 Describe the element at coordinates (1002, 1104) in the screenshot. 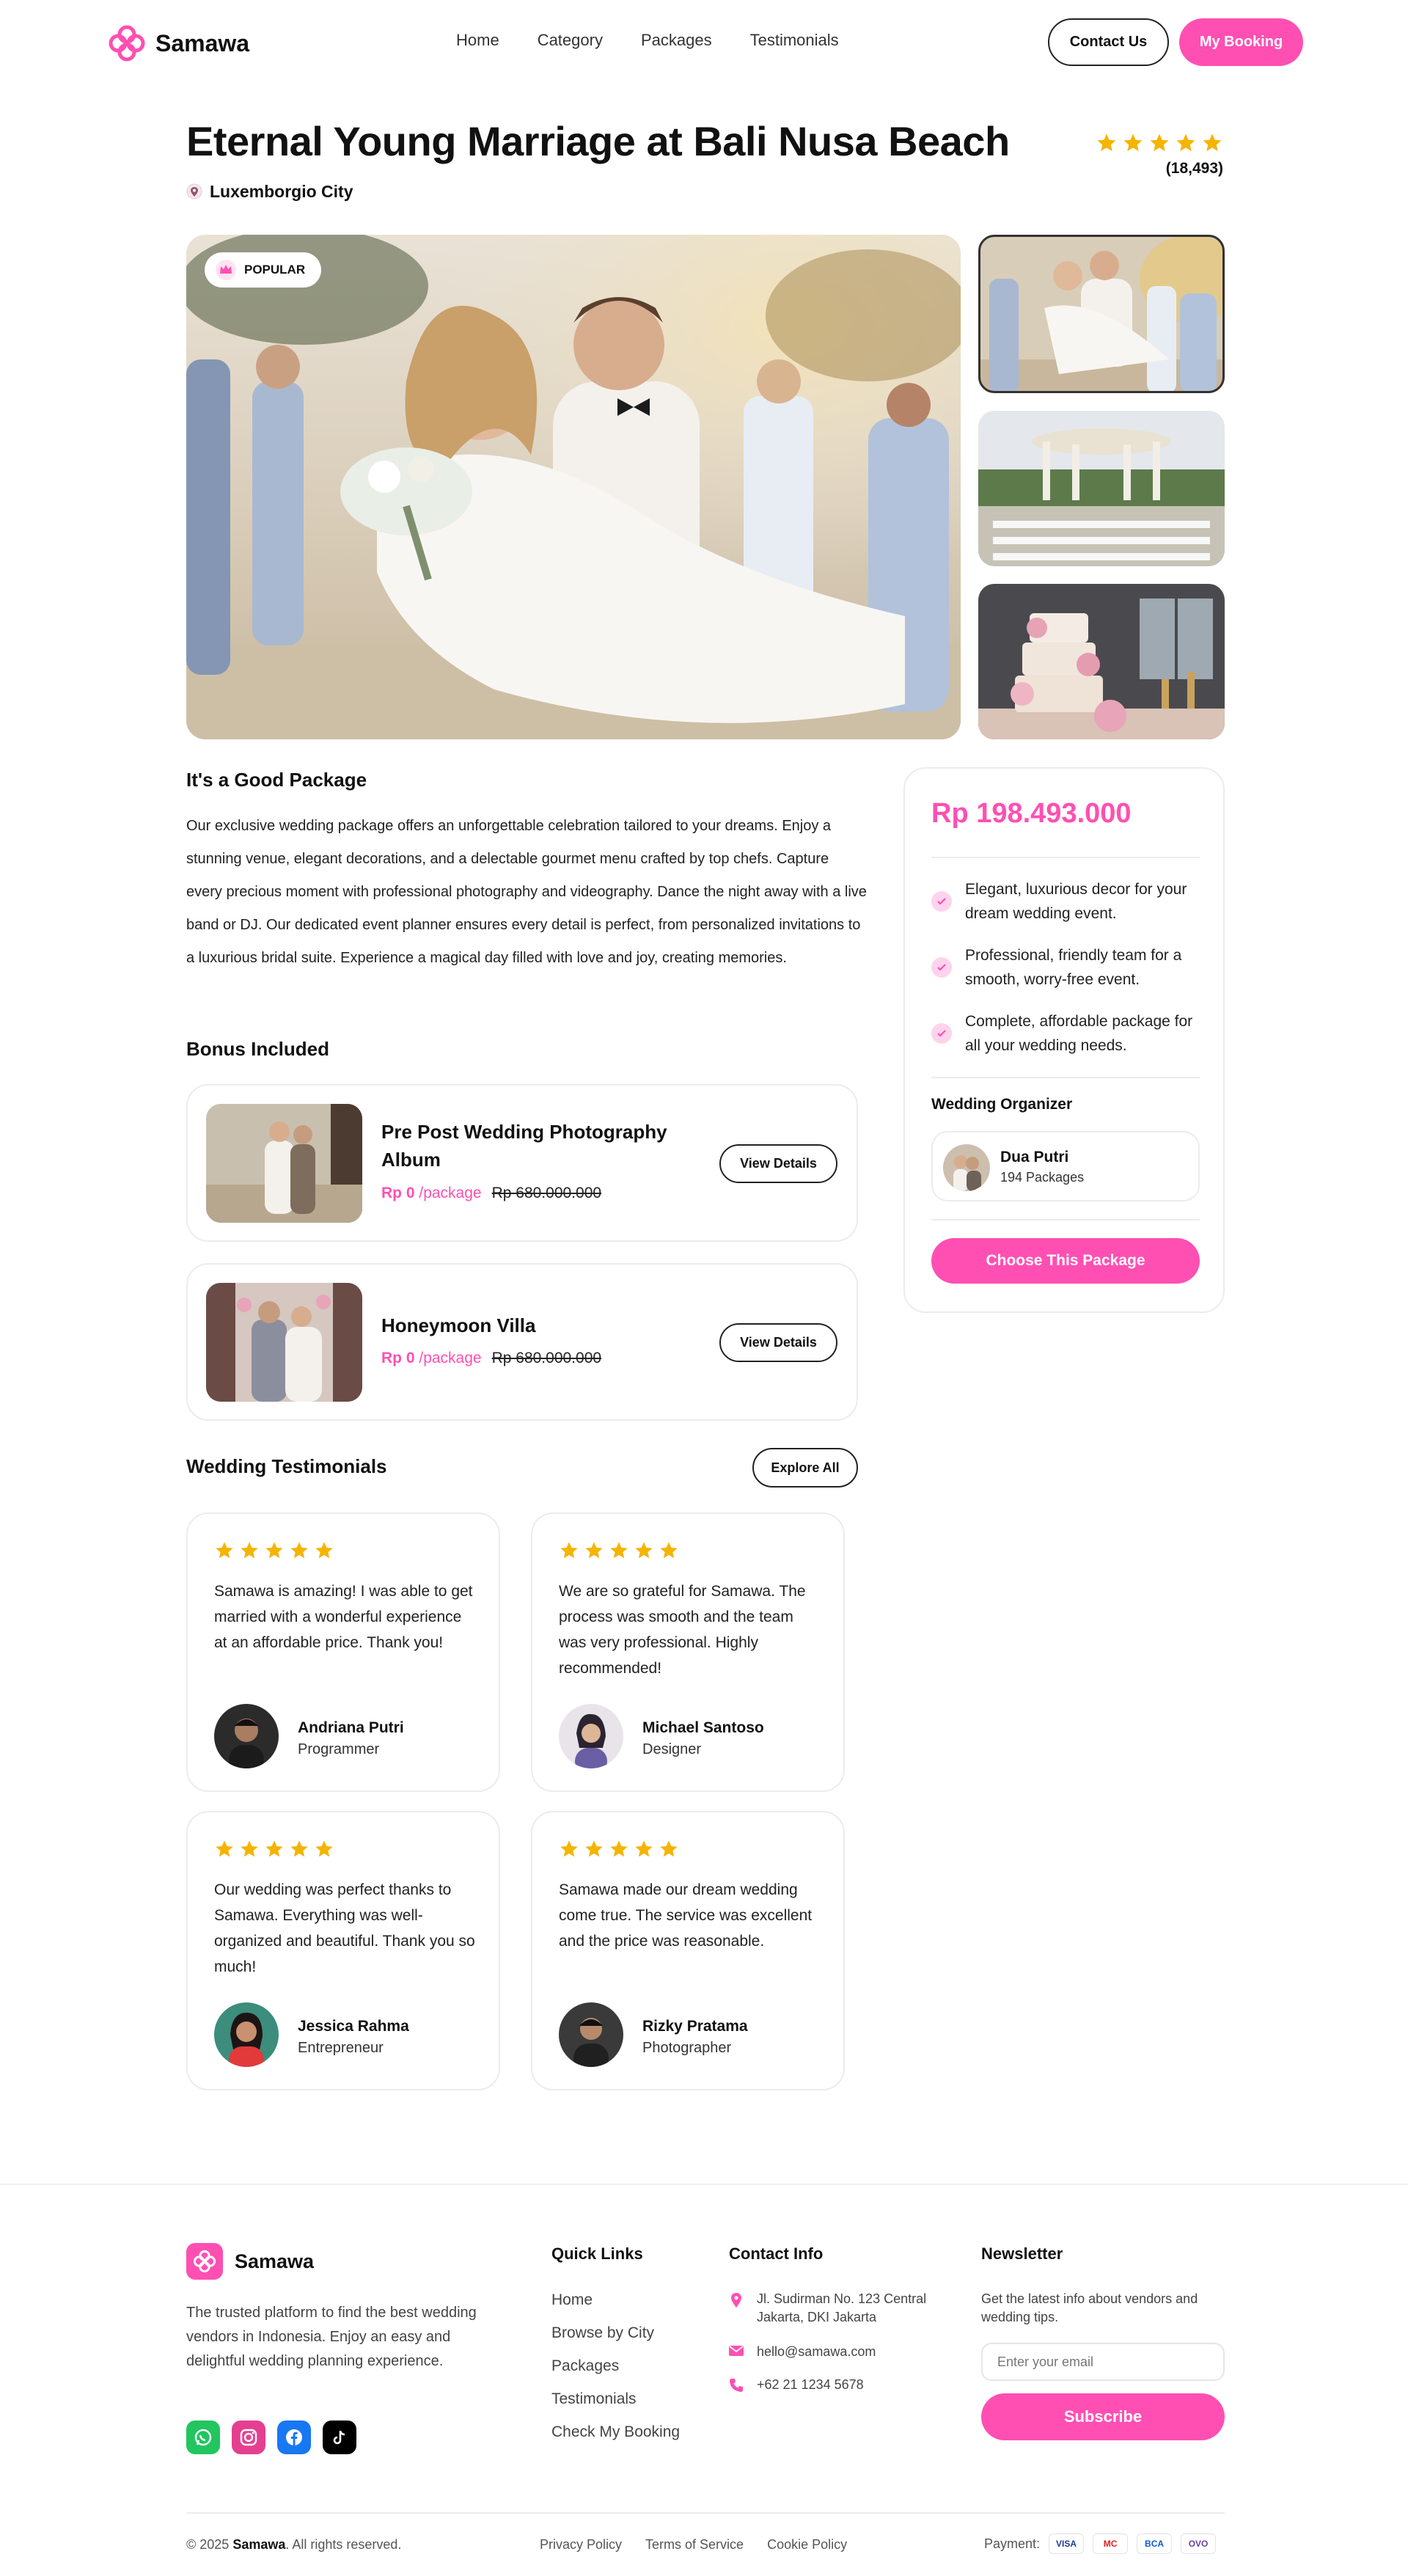

I see `organizer-label: Wedding Organizer` at that location.